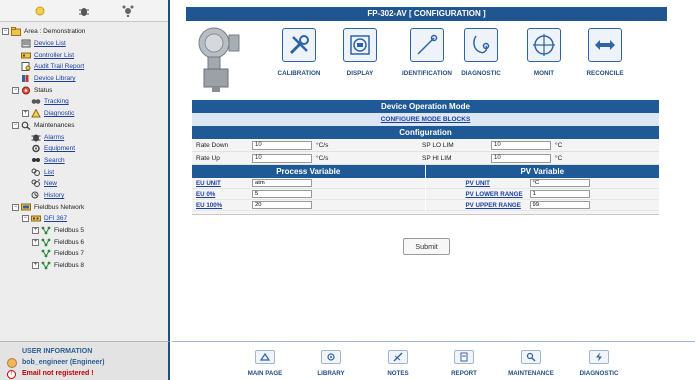  Describe the element at coordinates (282, 183) in the screenshot. I see `eu-unit-input: atm` at that location.